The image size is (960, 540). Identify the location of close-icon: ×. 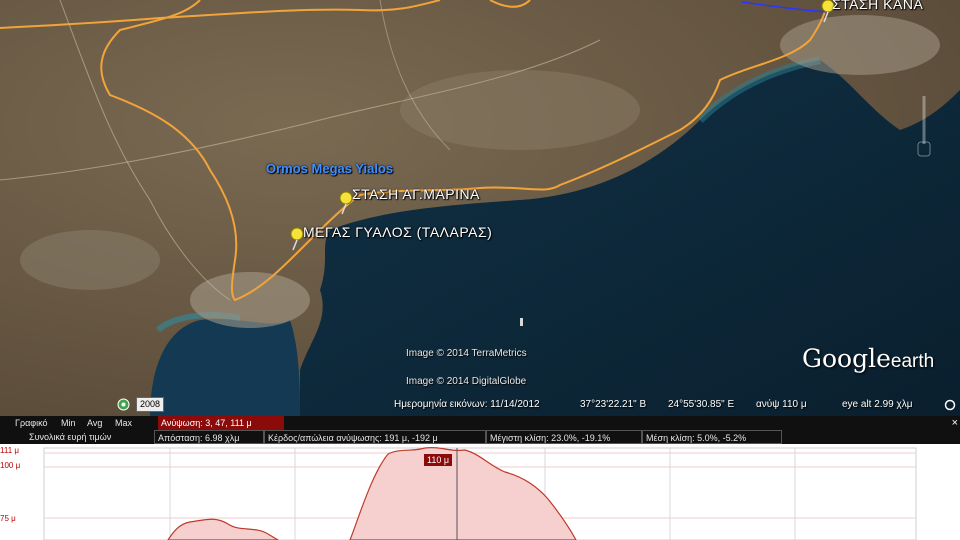
(955, 423).